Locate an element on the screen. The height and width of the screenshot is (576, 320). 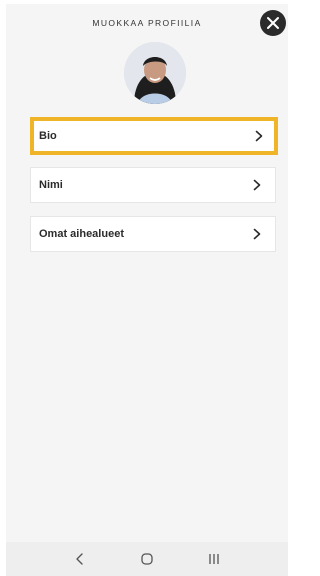
profile-photo is located at coordinates (155, 73).